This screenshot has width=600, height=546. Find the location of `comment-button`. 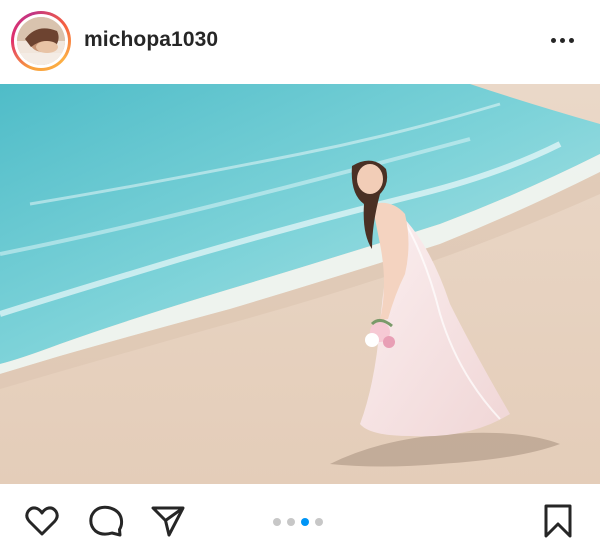

comment-button is located at coordinates (106, 521).